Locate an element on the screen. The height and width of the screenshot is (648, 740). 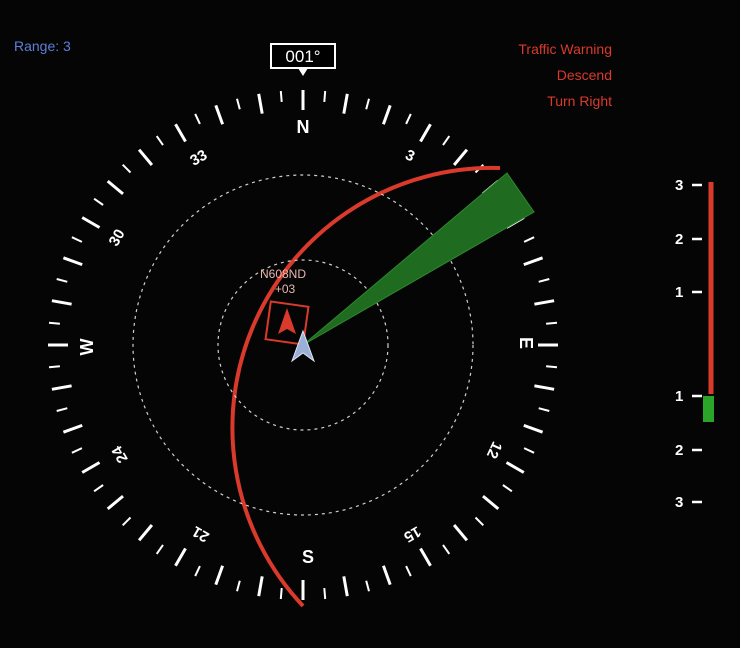
label-3: 3 is located at coordinates (410, 155).